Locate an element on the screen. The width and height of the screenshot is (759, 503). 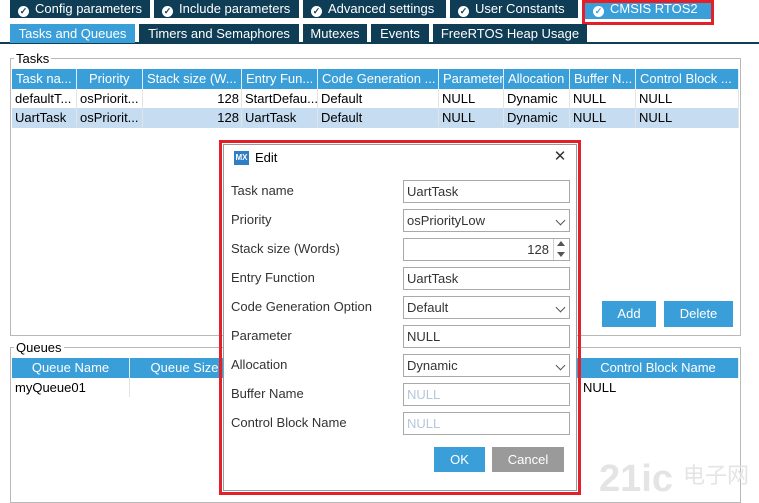
label-control-block-name: Control Block Name is located at coordinates (289, 422).